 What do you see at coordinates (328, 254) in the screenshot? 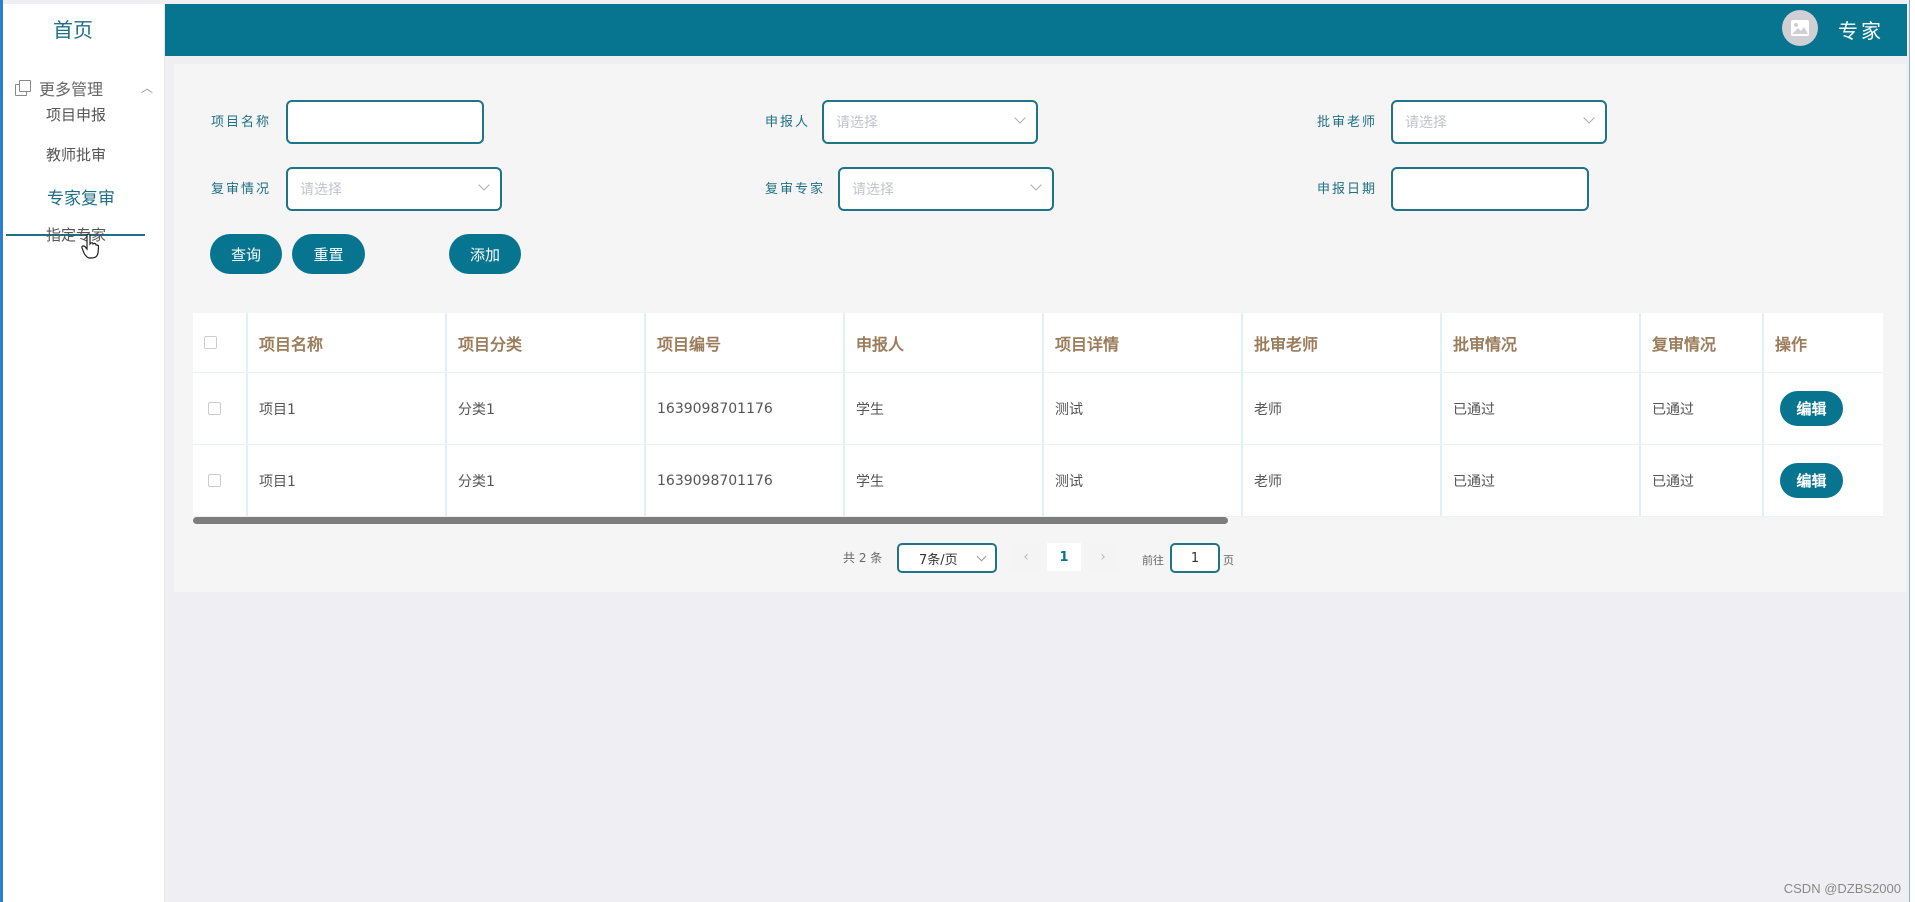
I see `reset-button: 重置` at bounding box center [328, 254].